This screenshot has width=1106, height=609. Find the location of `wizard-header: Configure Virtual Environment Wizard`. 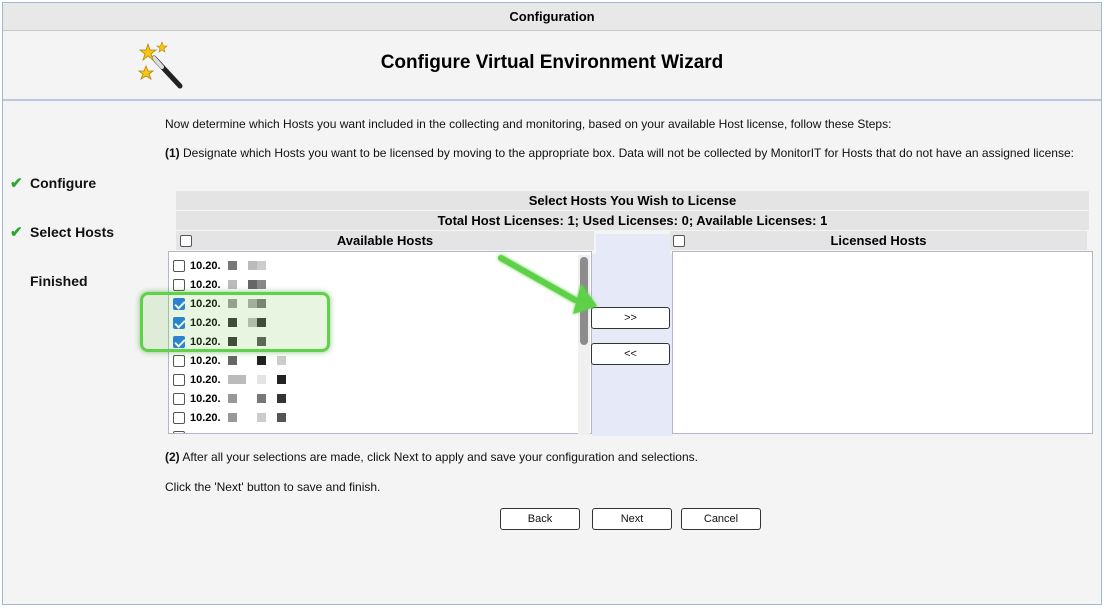

wizard-header: Configure Virtual Environment Wizard is located at coordinates (552, 65).